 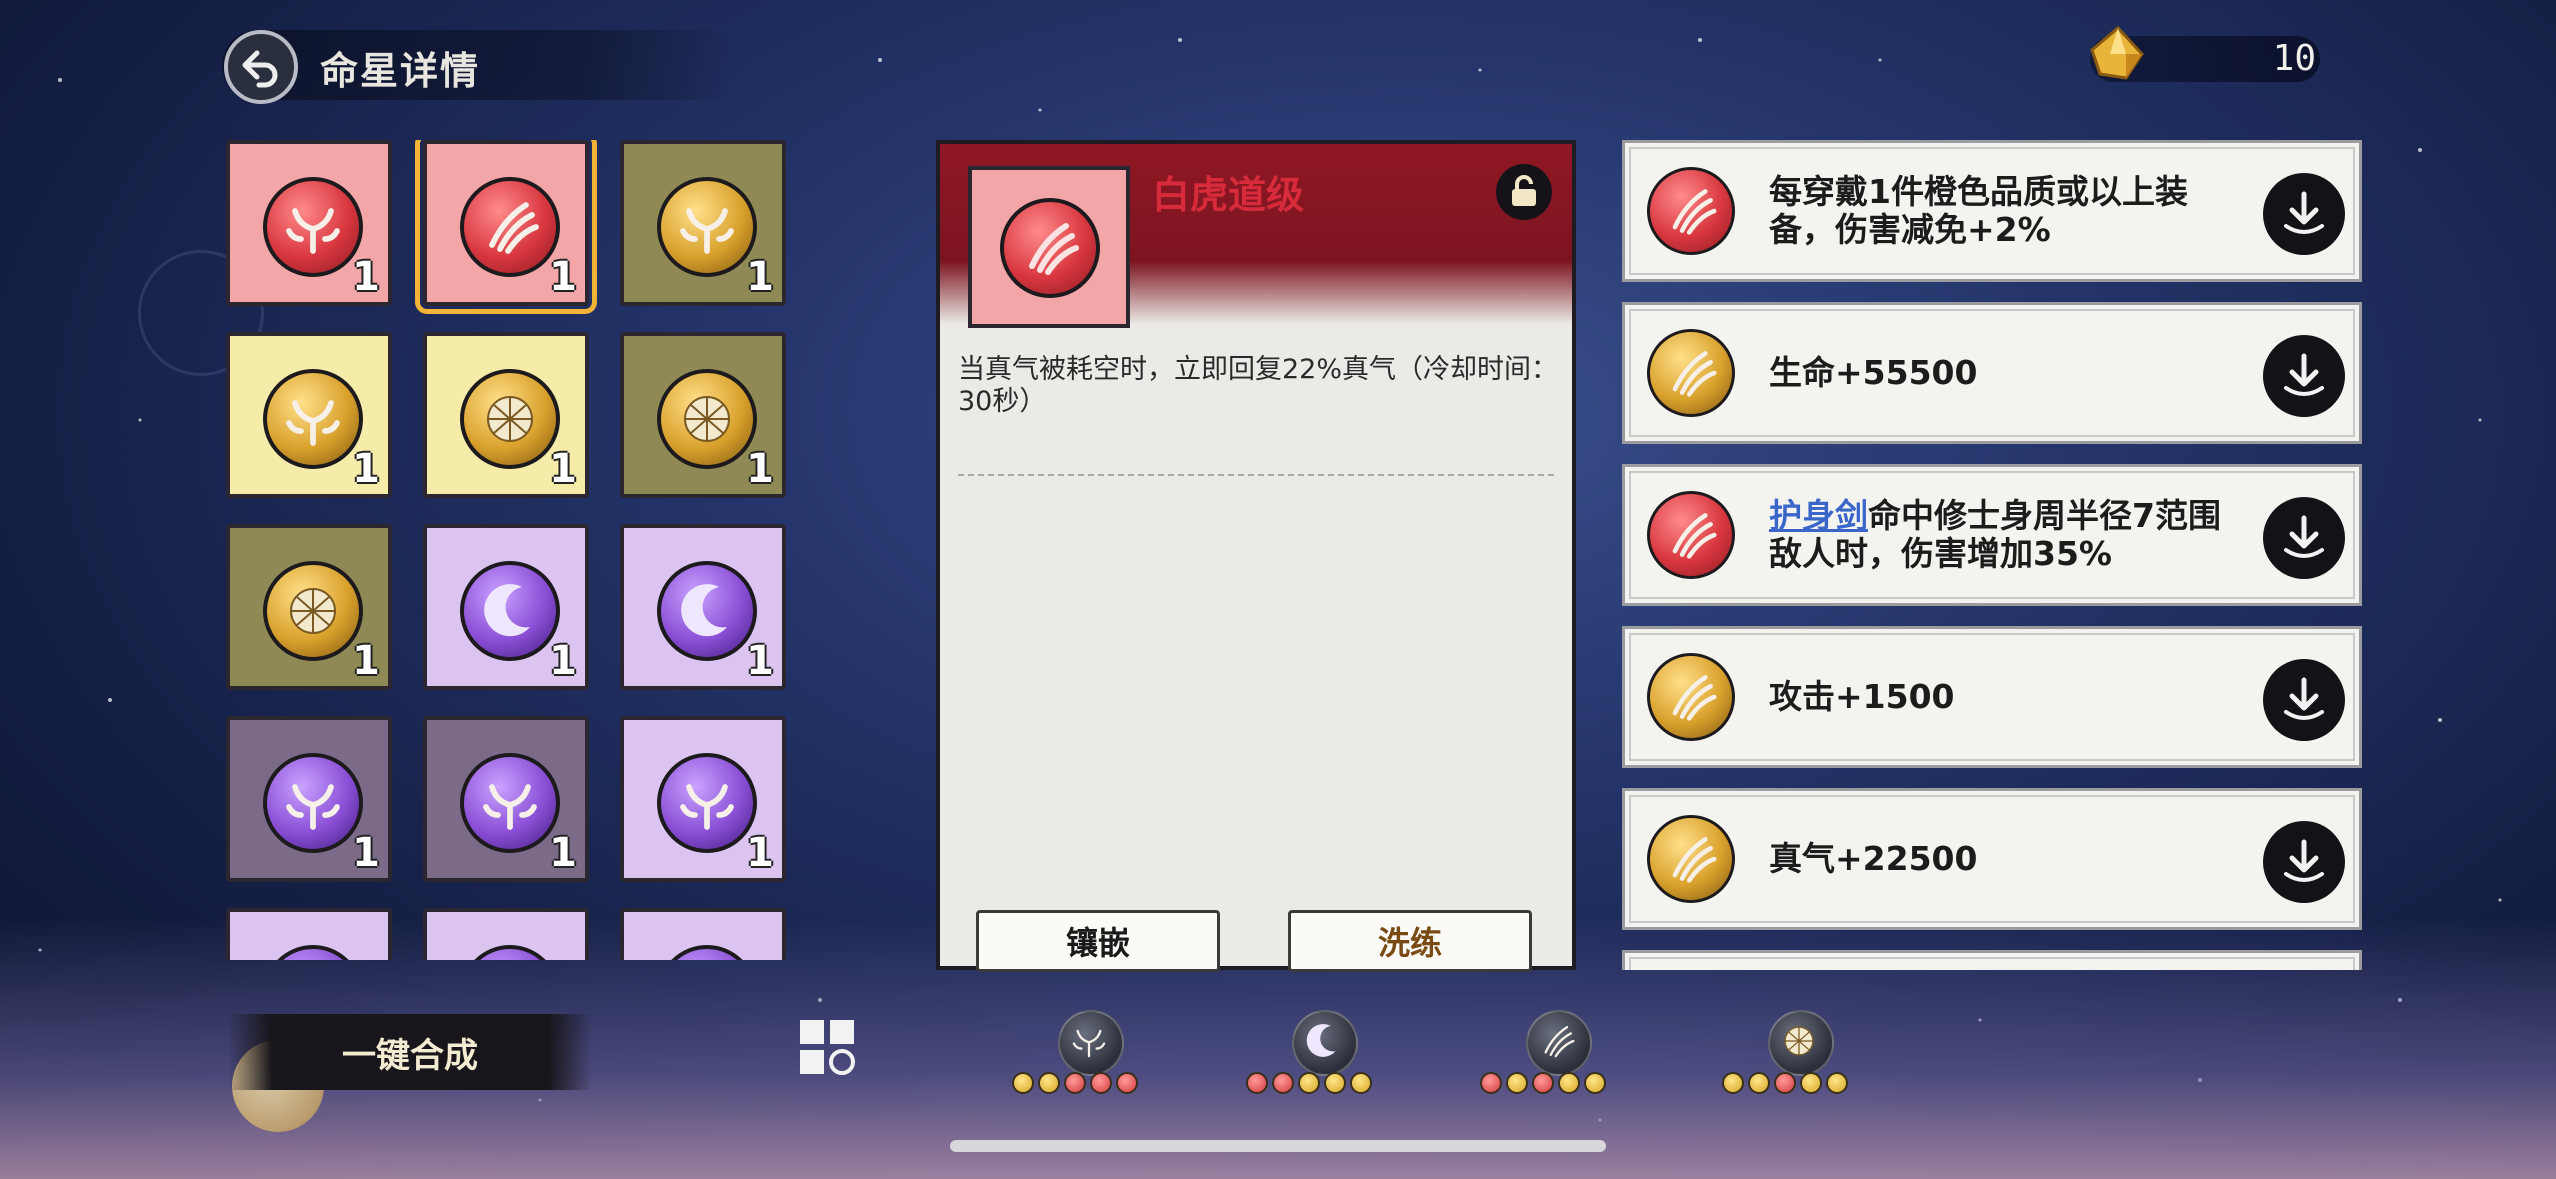 I want to click on attribute-text: 护身剑命中修士身周半径7范围敌人时，伤害增加35%, so click(x=2004, y=535).